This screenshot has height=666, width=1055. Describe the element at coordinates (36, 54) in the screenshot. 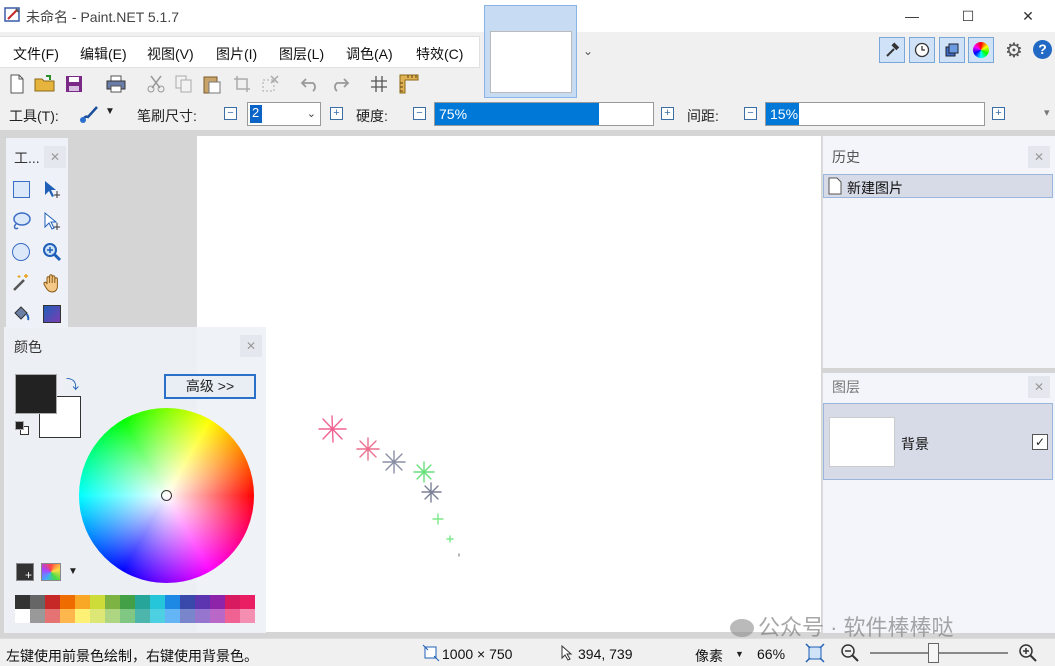

I see `menu-file: 文件(F)` at that location.